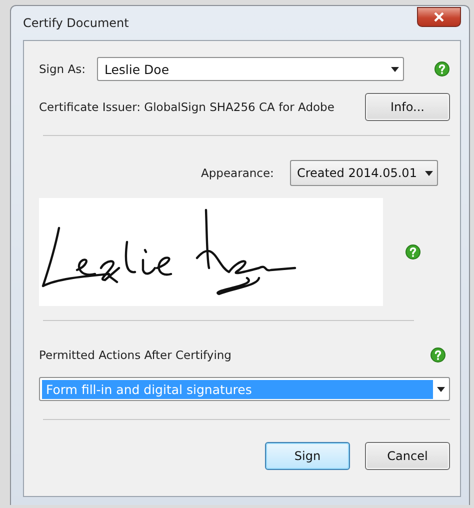 The width and height of the screenshot is (474, 508). I want to click on close-icon, so click(439, 17).